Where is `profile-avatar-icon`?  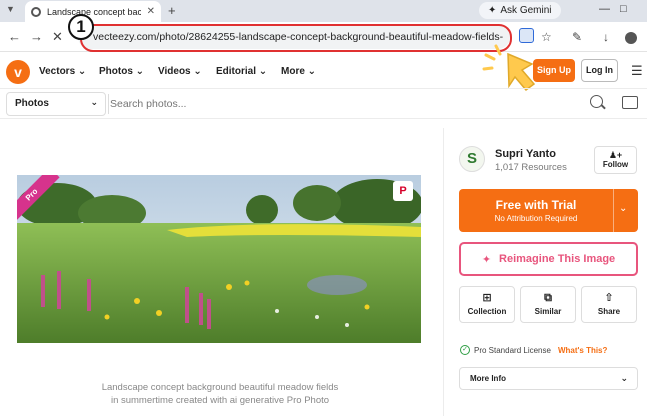 profile-avatar-icon is located at coordinates (631, 38).